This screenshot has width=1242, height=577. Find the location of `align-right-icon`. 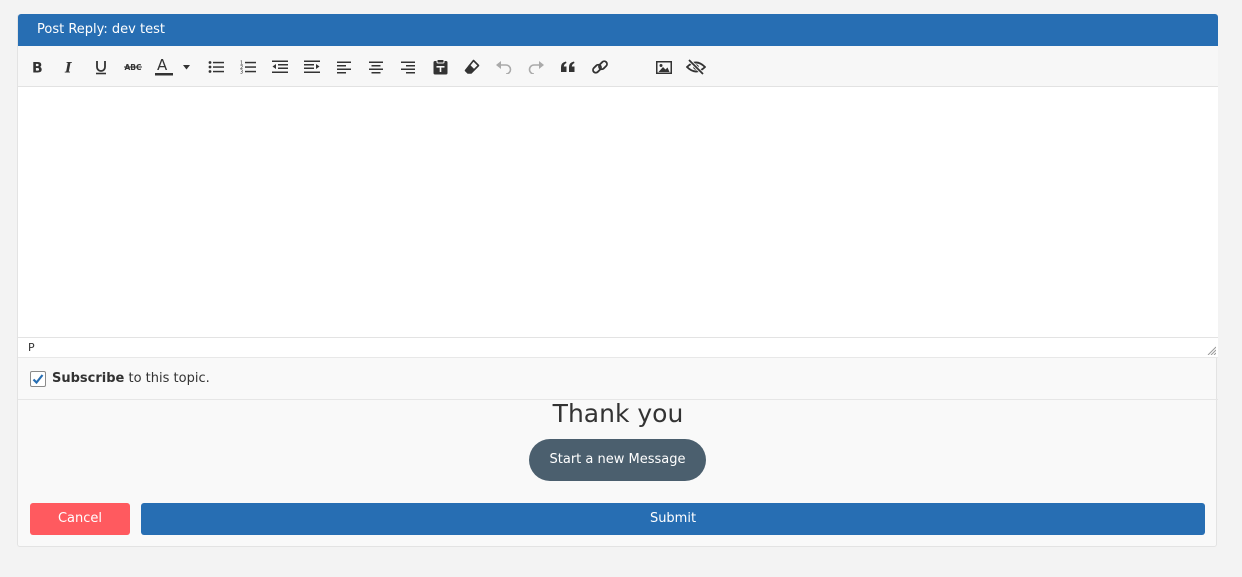

align-right-icon is located at coordinates (408, 67).